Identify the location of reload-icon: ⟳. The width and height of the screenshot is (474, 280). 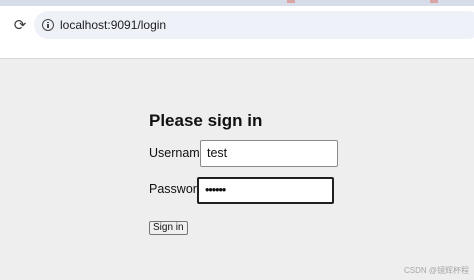
(20, 25).